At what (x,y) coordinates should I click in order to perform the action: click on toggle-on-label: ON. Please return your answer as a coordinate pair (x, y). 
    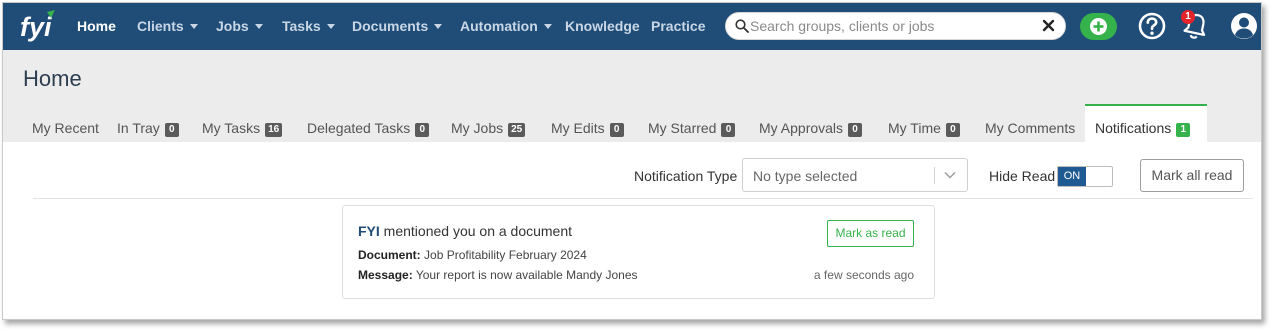
    Looking at the image, I should click on (1072, 176).